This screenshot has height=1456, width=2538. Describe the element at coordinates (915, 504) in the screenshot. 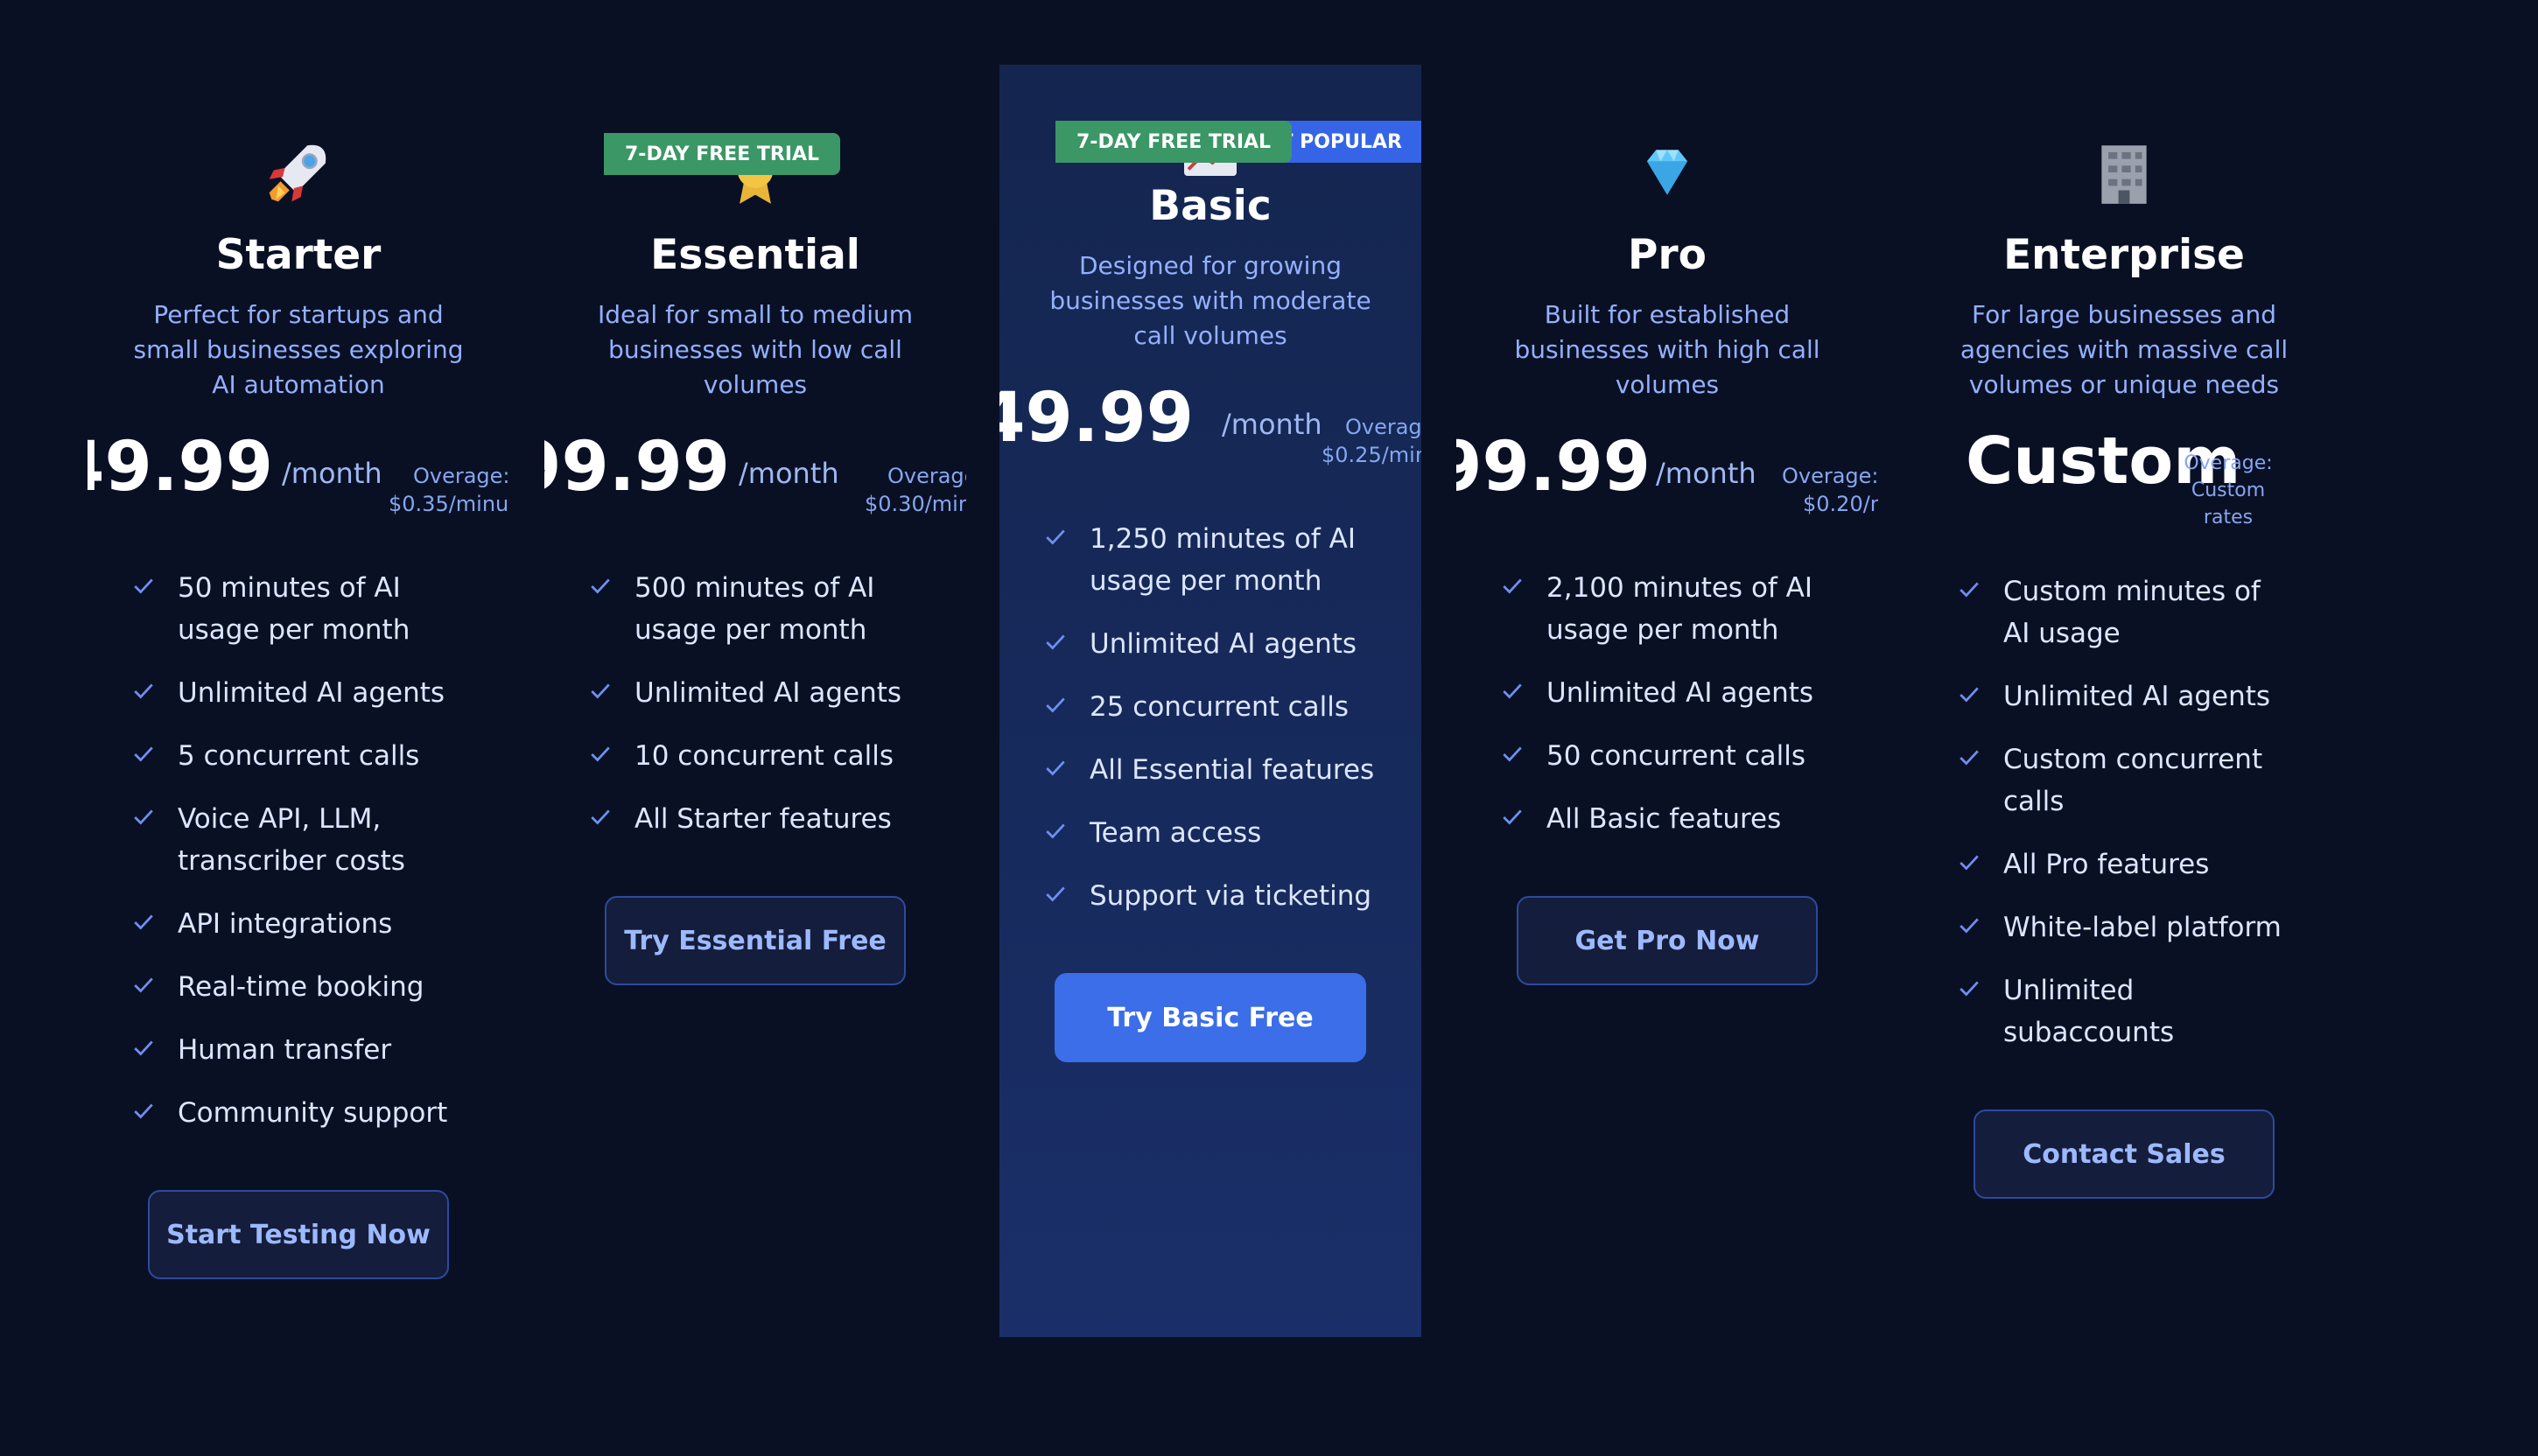

I see `overage-rate: $0.30/minute` at that location.